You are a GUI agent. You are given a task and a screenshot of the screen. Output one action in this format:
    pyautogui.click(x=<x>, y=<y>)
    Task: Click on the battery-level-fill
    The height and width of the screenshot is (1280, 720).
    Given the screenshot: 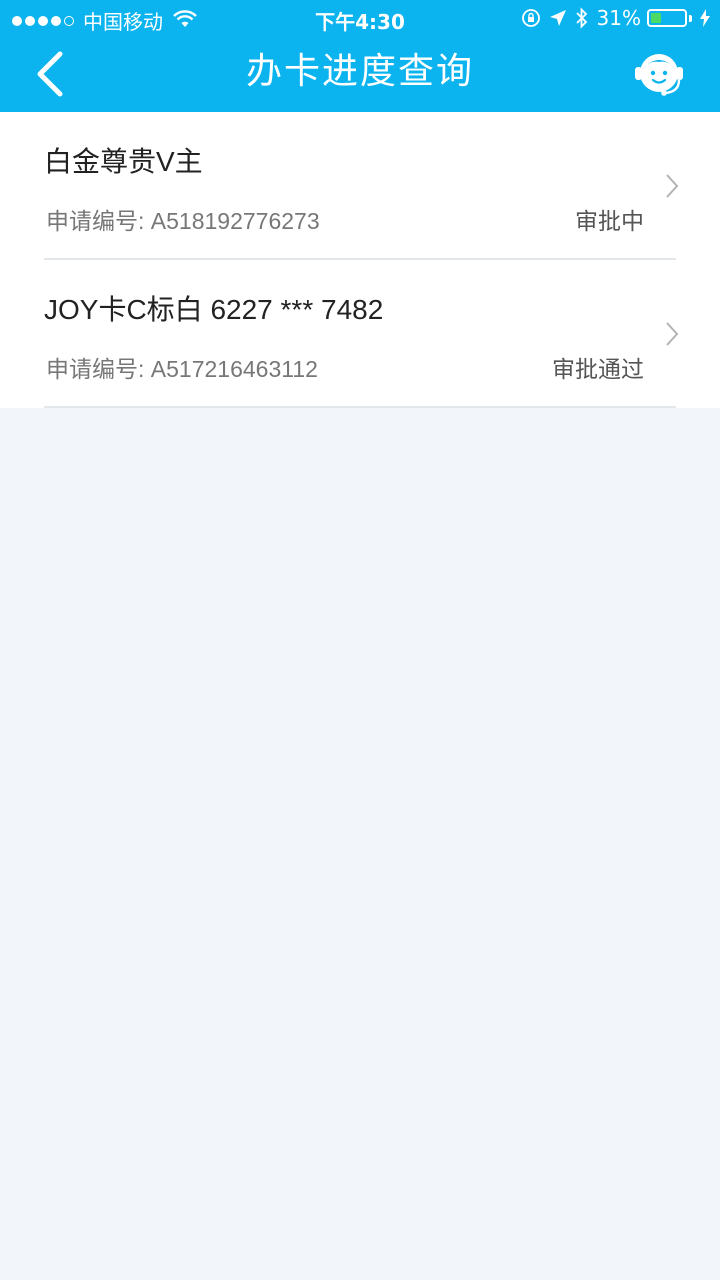 What is the action you would take?
    pyautogui.click(x=656, y=18)
    